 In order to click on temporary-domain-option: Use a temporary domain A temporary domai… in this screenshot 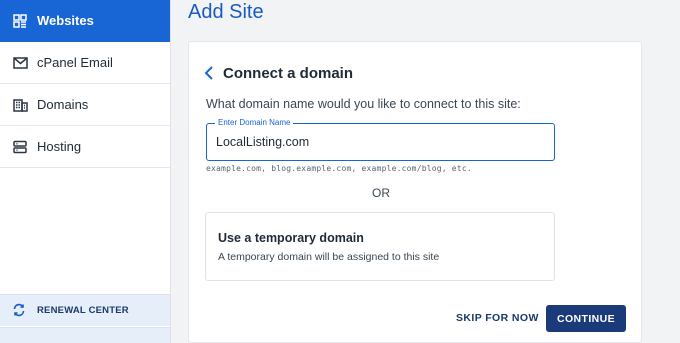, I will do `click(380, 246)`.